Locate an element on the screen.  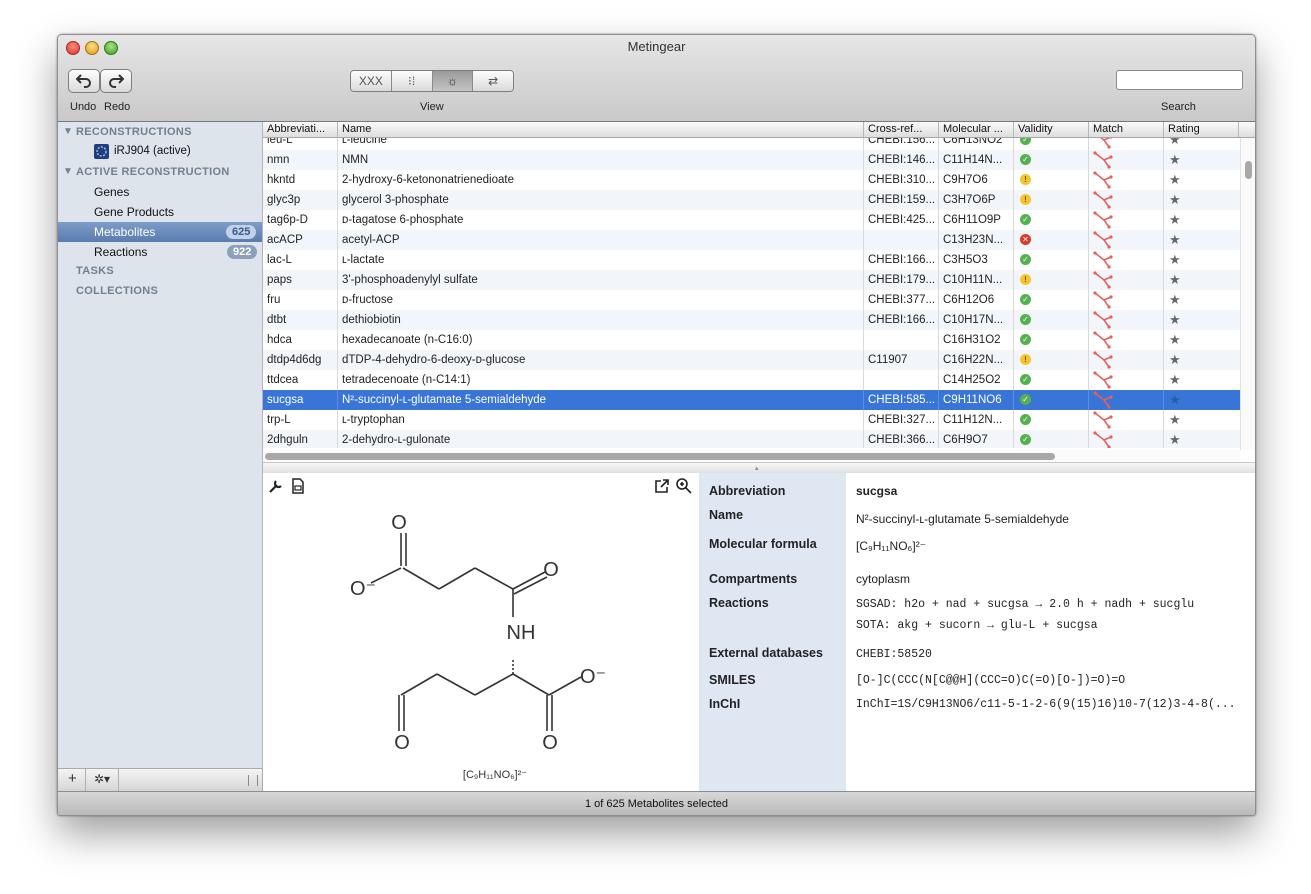
table-row: leu-L ʟ-leucine CHEBI:156... C6H13NO2 ✓ ★ is located at coordinates (751, 144).